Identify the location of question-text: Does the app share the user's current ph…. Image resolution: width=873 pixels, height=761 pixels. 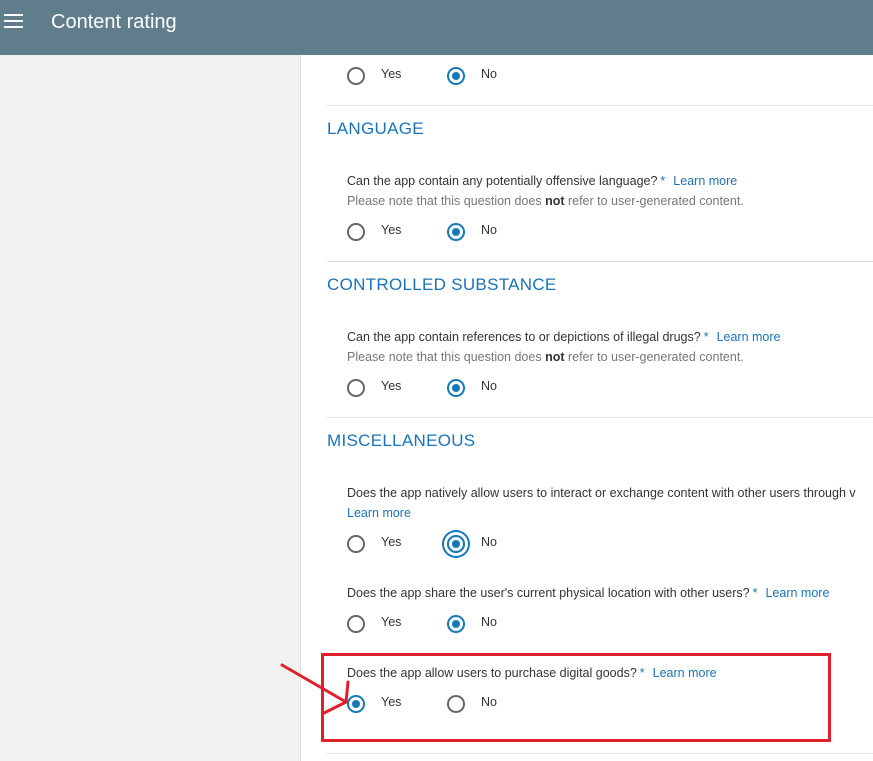
(548, 593).